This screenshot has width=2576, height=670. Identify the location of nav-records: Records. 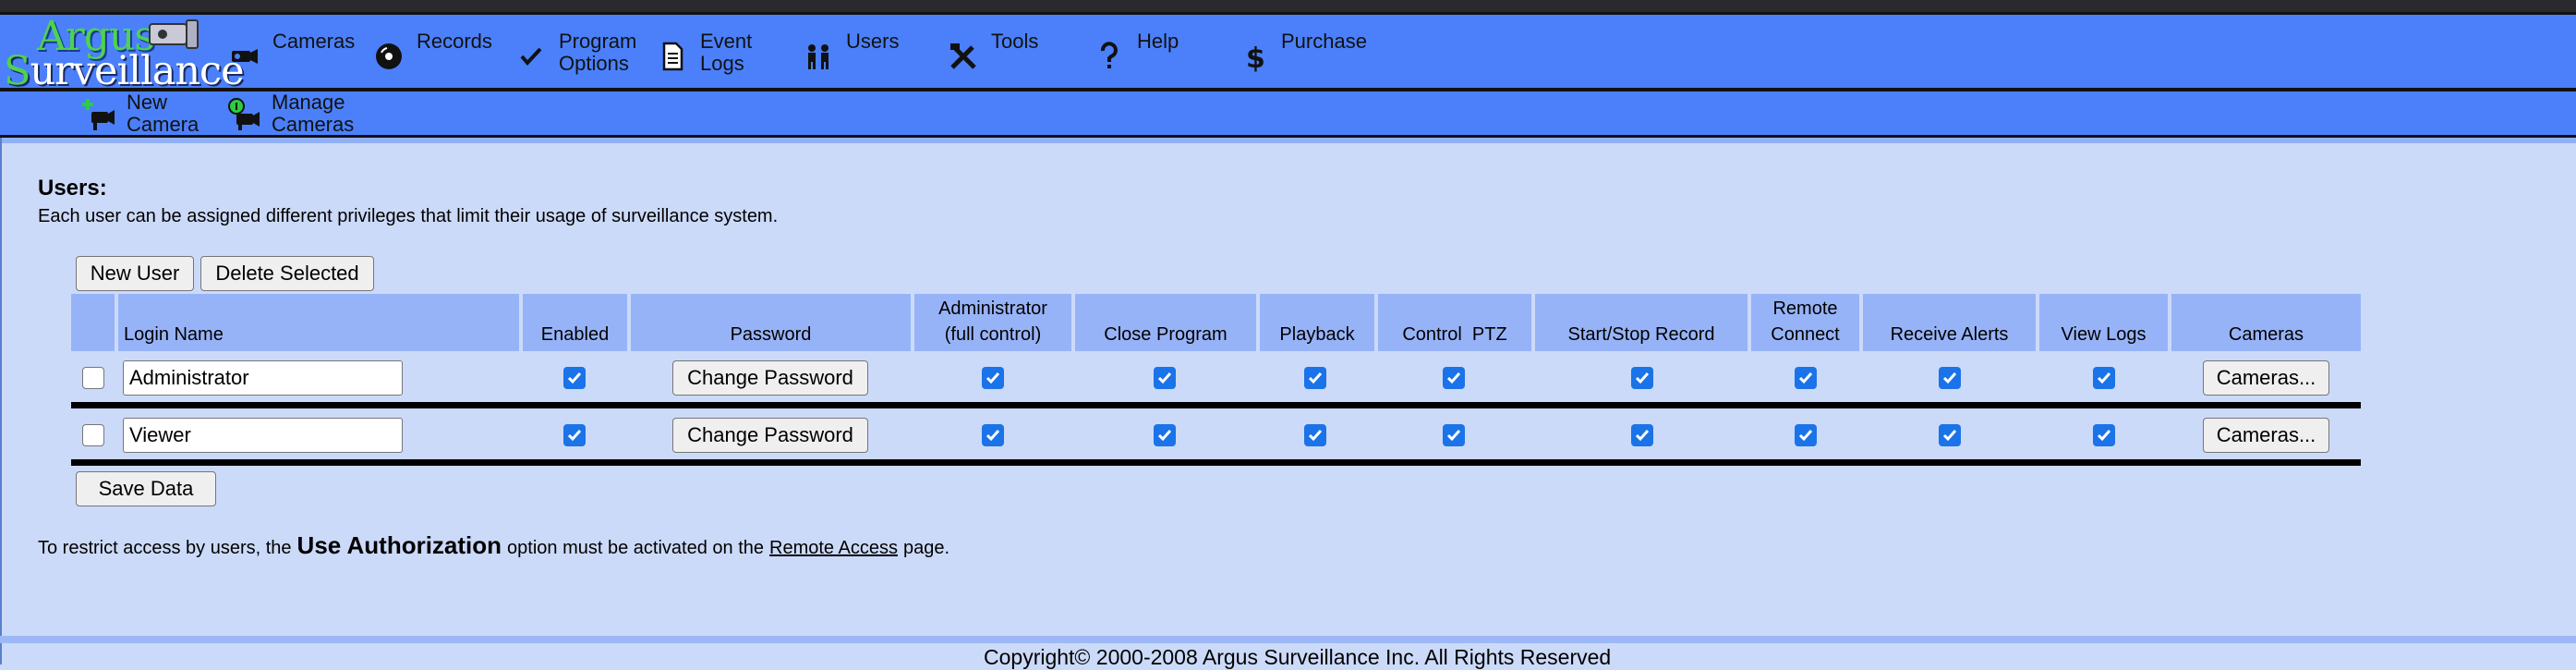
(432, 51).